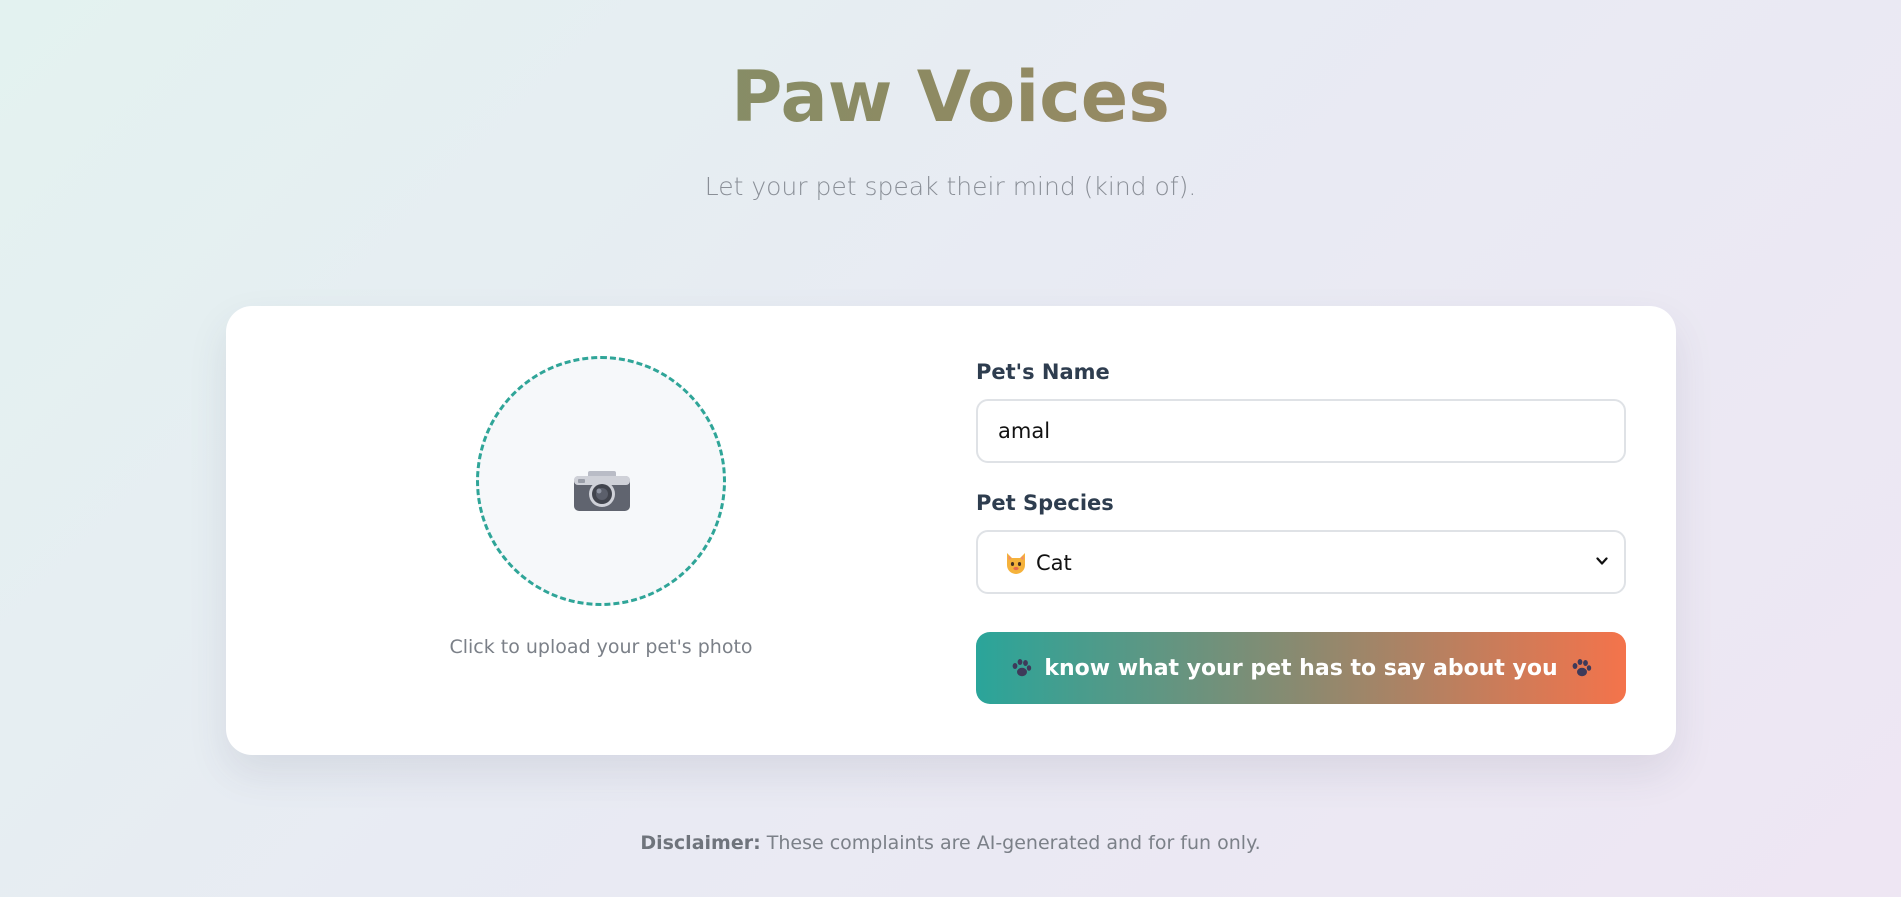 The height and width of the screenshot is (897, 1901). What do you see at coordinates (1602, 561) in the screenshot?
I see `chevron-down-icon` at bounding box center [1602, 561].